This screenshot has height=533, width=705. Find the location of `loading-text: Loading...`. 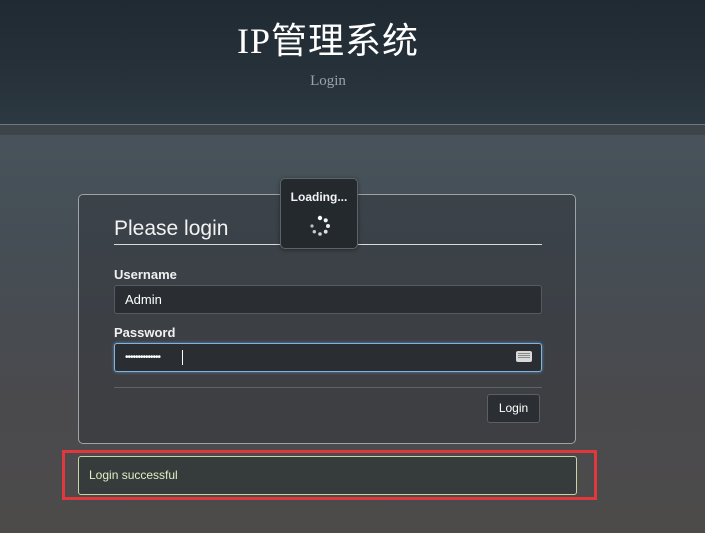

loading-text: Loading... is located at coordinates (319, 197).